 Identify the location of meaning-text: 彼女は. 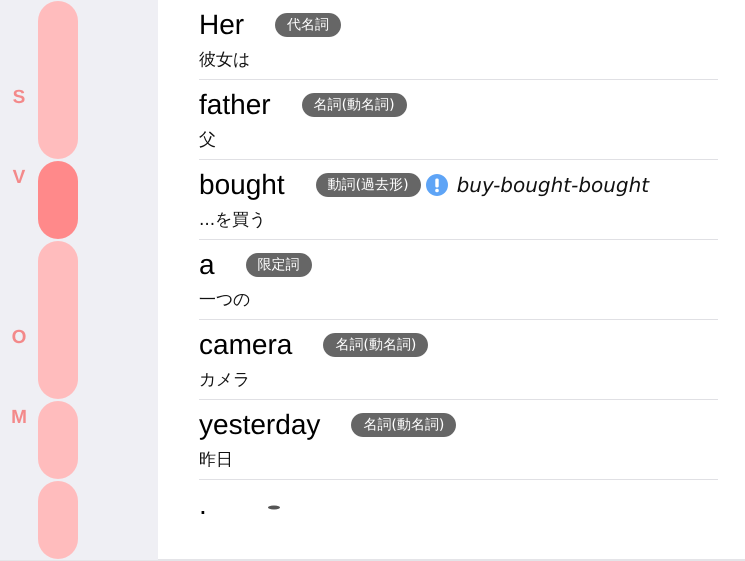
(225, 60).